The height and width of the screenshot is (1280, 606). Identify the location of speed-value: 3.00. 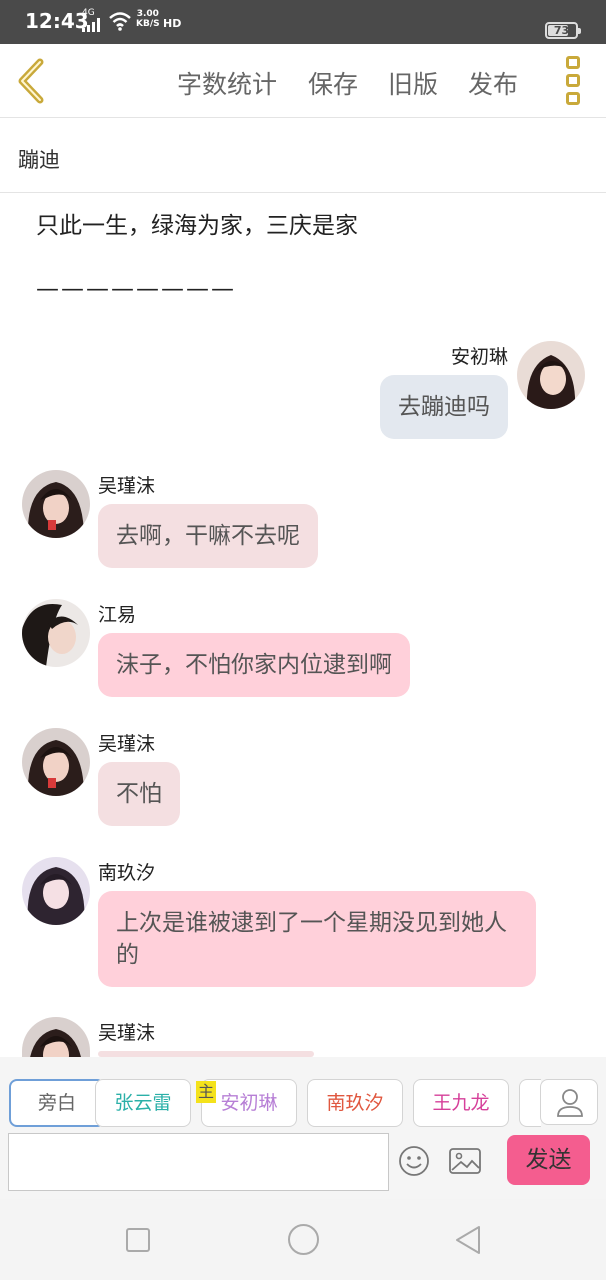
(147, 14).